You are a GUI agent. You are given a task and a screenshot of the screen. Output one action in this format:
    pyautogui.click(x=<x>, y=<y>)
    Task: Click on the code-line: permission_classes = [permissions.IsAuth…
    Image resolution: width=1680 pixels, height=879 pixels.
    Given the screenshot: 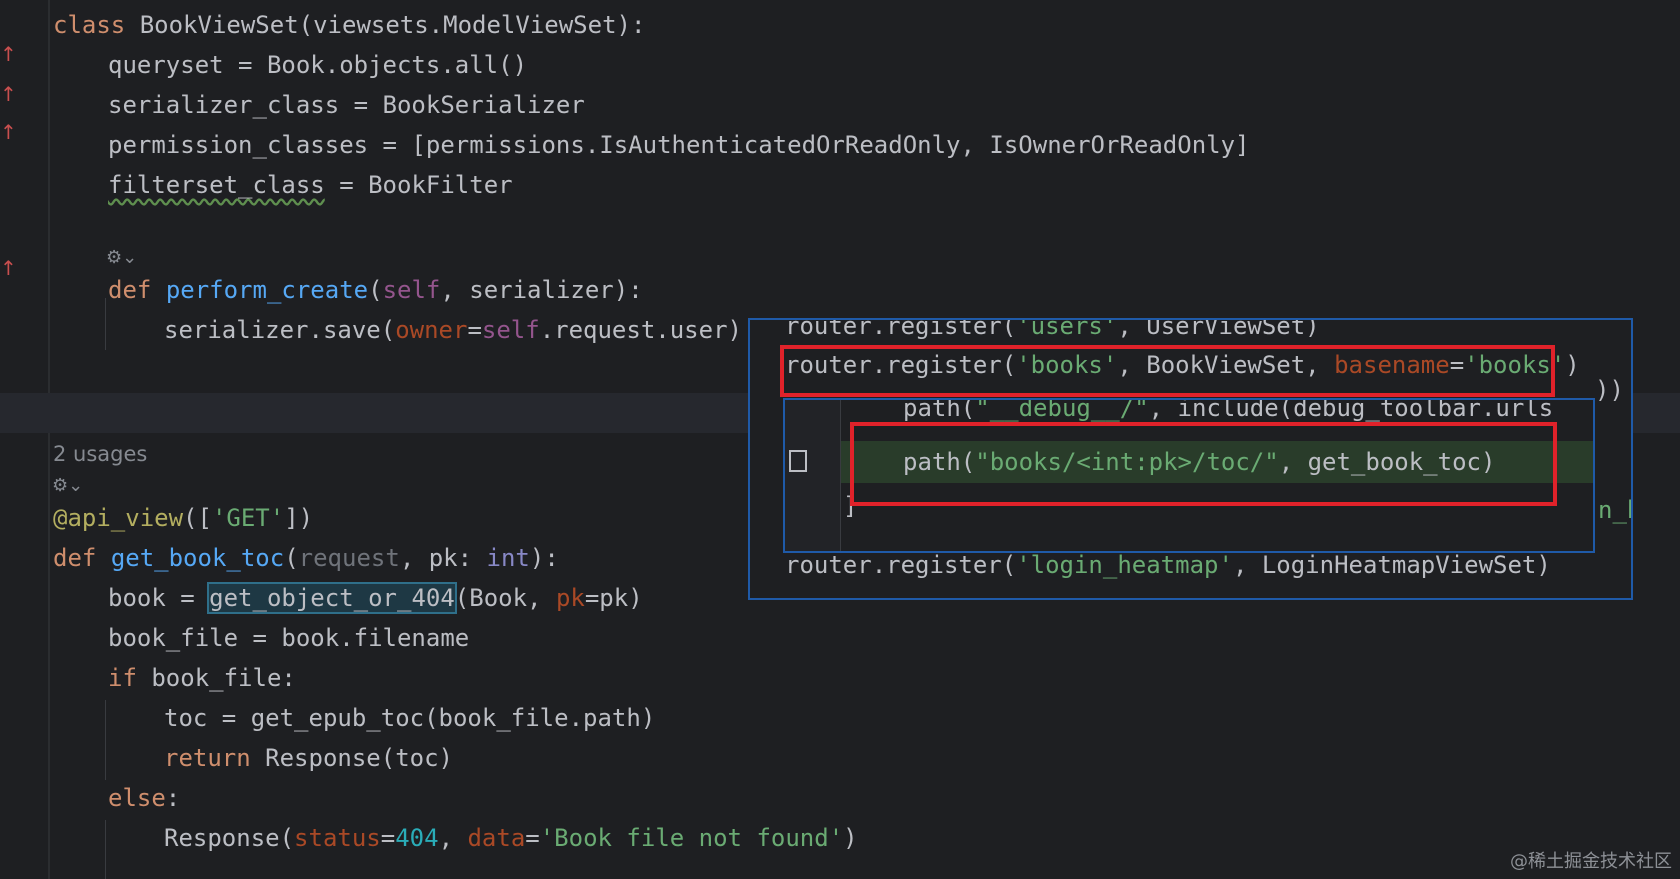 What is the action you would take?
    pyautogui.click(x=679, y=145)
    